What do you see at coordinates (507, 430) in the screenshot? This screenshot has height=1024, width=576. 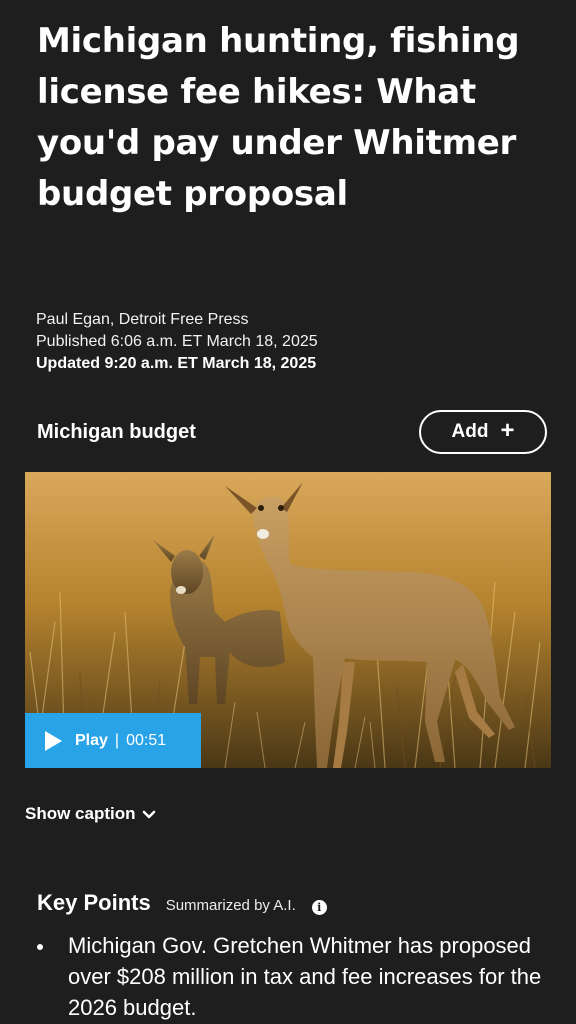 I see `plus-icon: +` at bounding box center [507, 430].